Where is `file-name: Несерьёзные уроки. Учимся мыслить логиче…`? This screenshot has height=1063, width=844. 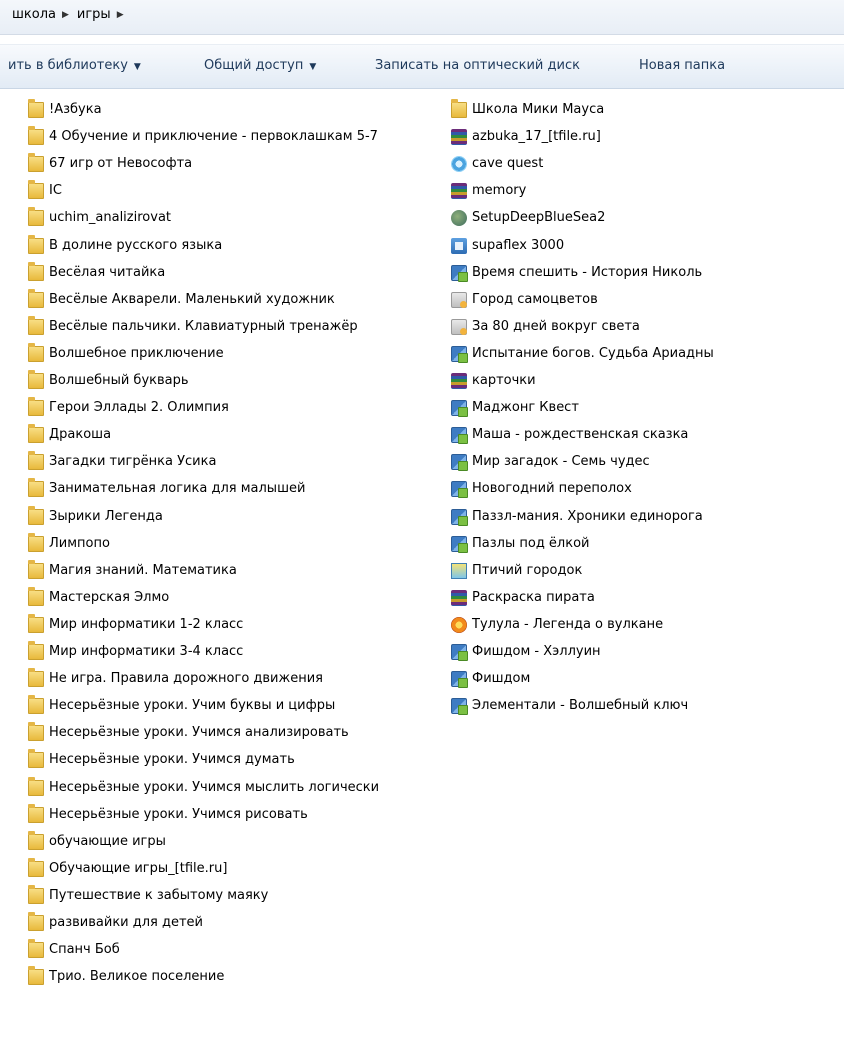 file-name: Несерьёзные уроки. Учимся мыслить логиче… is located at coordinates (214, 787).